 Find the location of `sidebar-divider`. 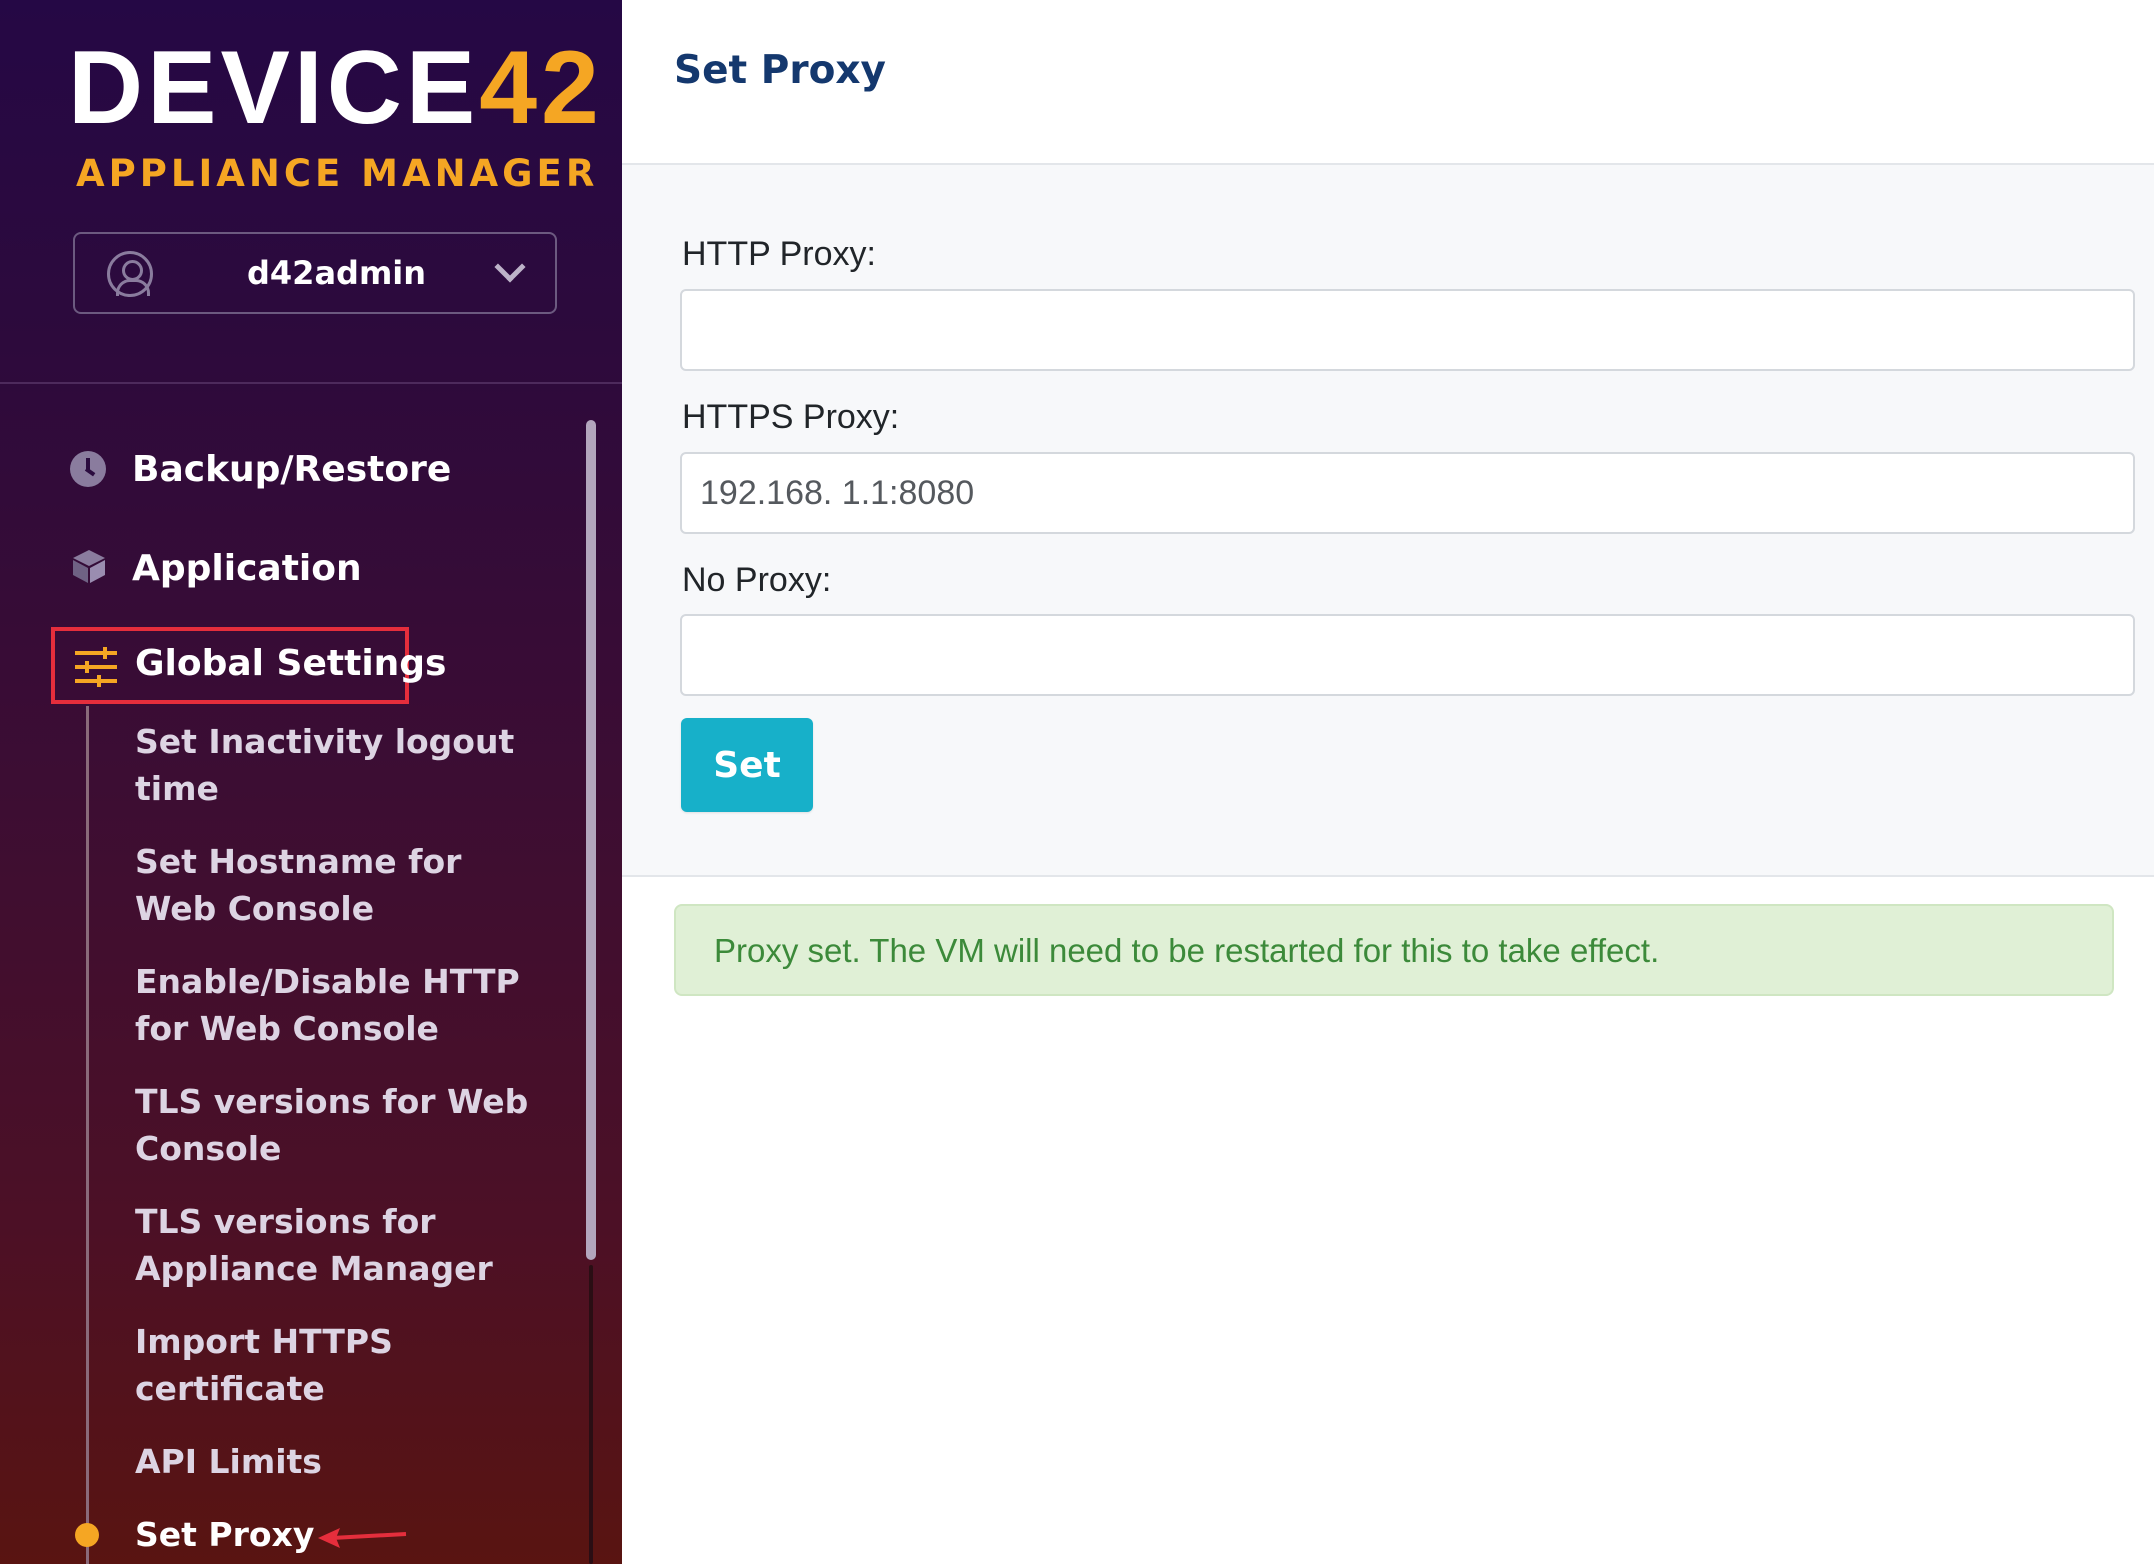

sidebar-divider is located at coordinates (311, 383).